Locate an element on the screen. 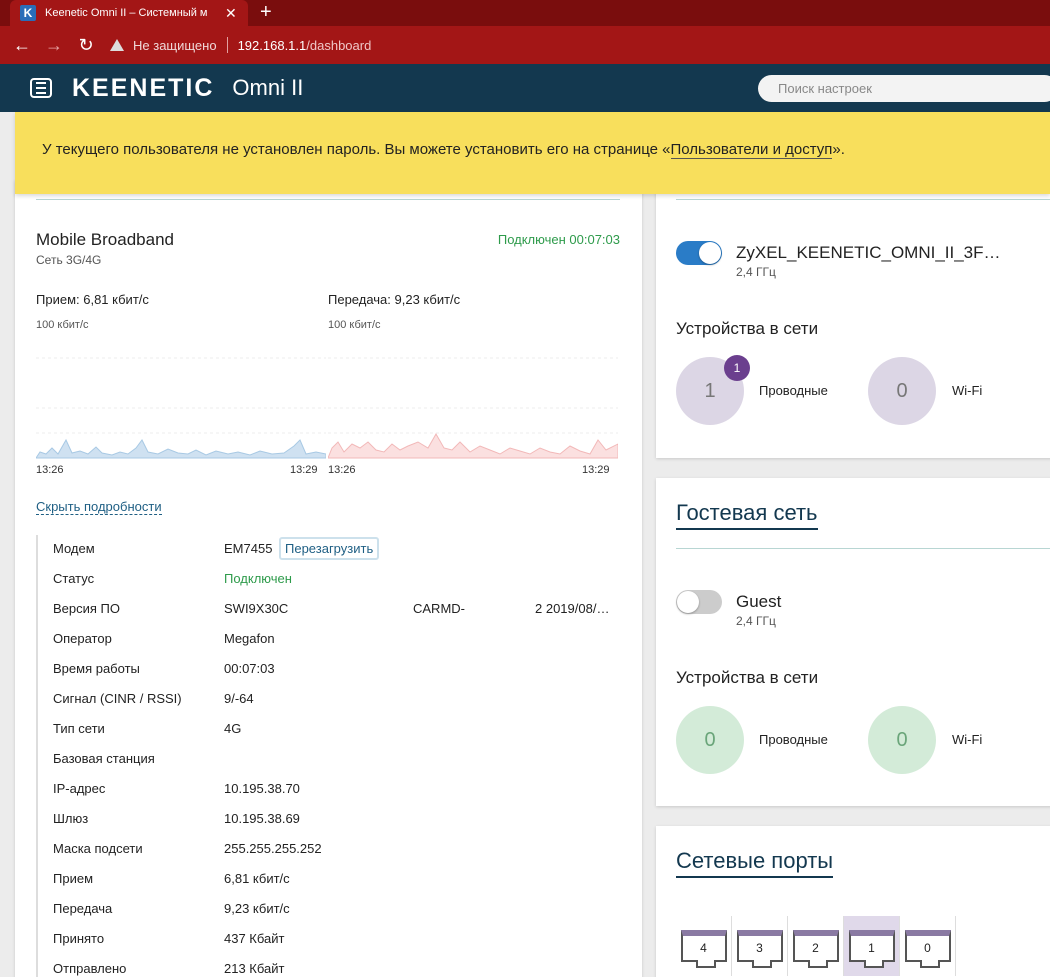  tx-time-start: 13:26 is located at coordinates (342, 470).